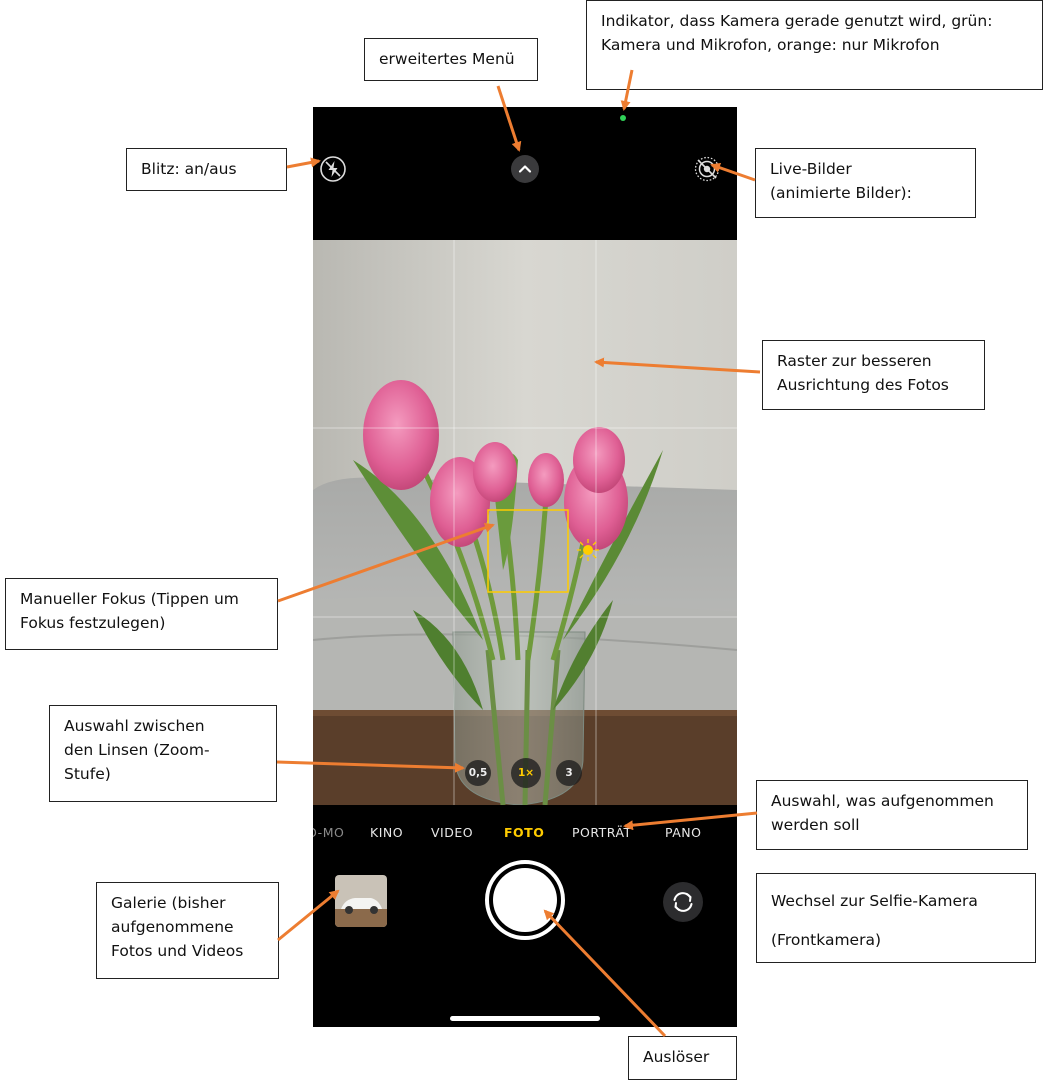 This screenshot has width=1043, height=1081. What do you see at coordinates (865, 183) in the screenshot?
I see `live-photos-callout: Live-Bilder (animierte Bilder):` at bounding box center [865, 183].